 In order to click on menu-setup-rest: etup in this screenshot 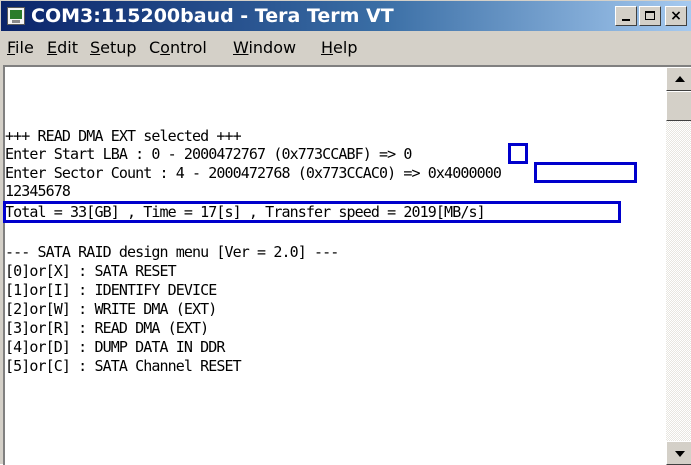, I will do `click(118, 47)`.